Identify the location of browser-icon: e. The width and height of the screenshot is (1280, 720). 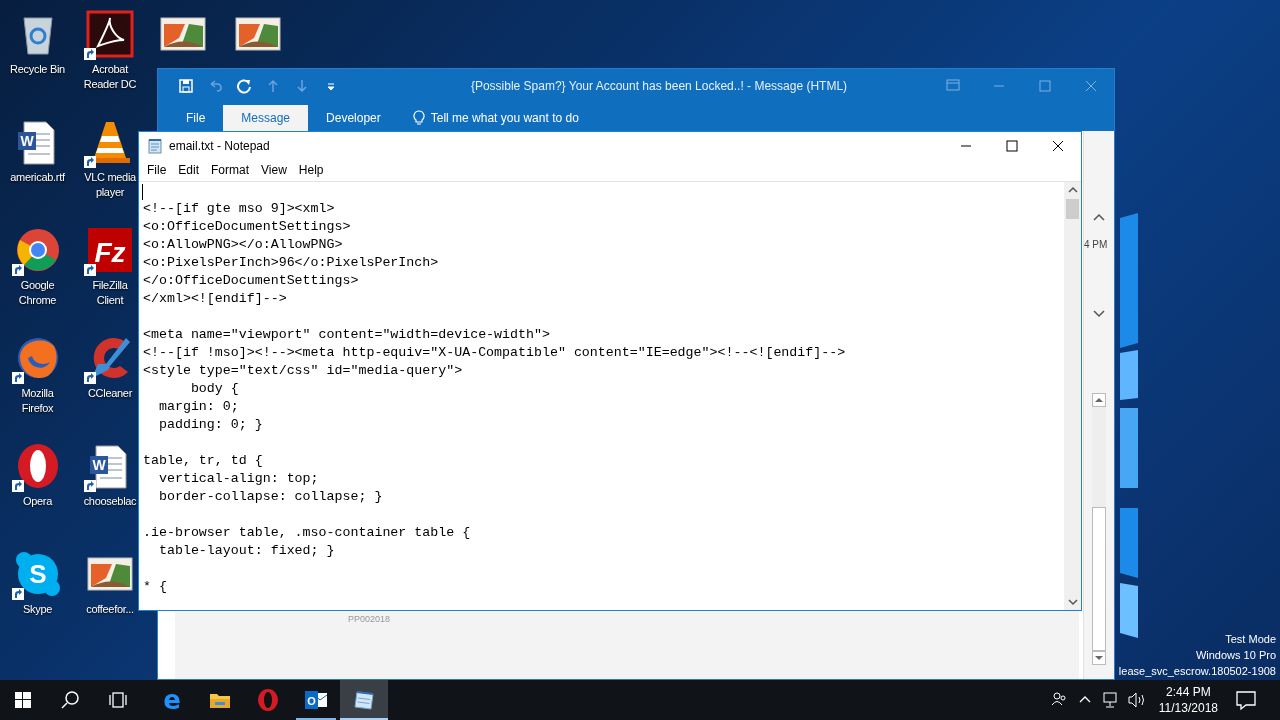
(172, 700).